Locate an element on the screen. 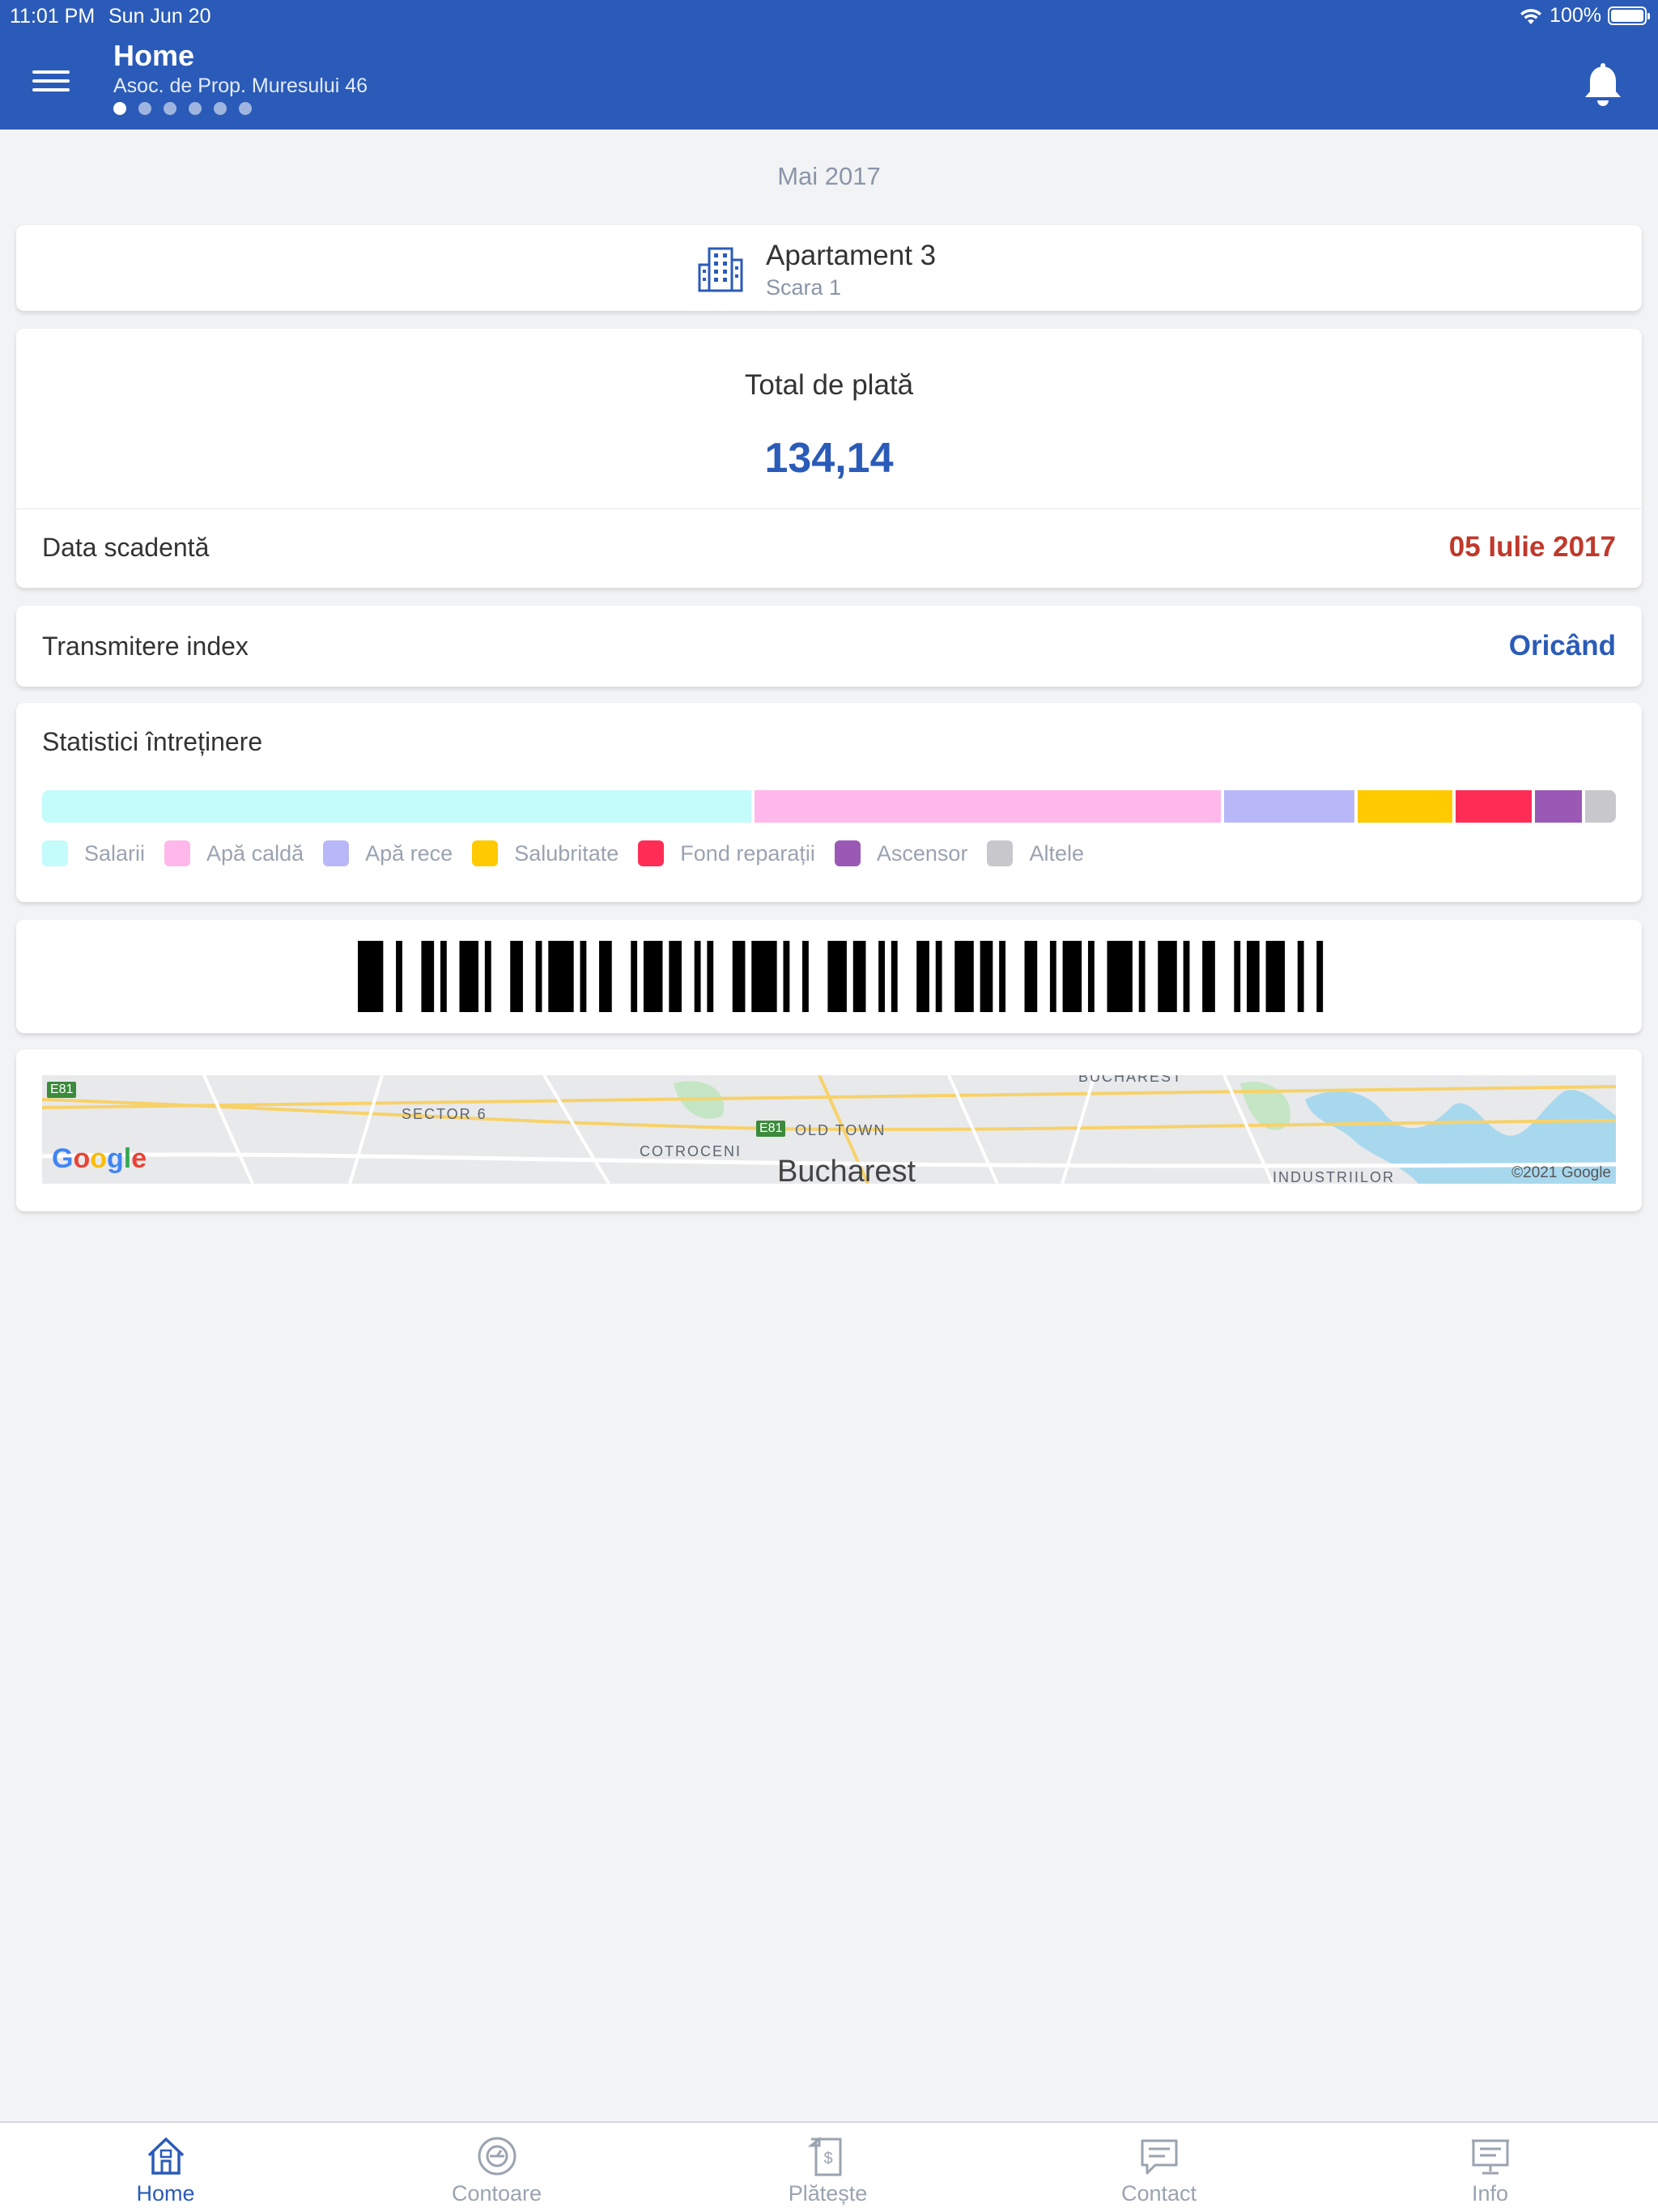 The width and height of the screenshot is (1658, 2212). apartment-scara: Scara 1 is located at coordinates (804, 288).